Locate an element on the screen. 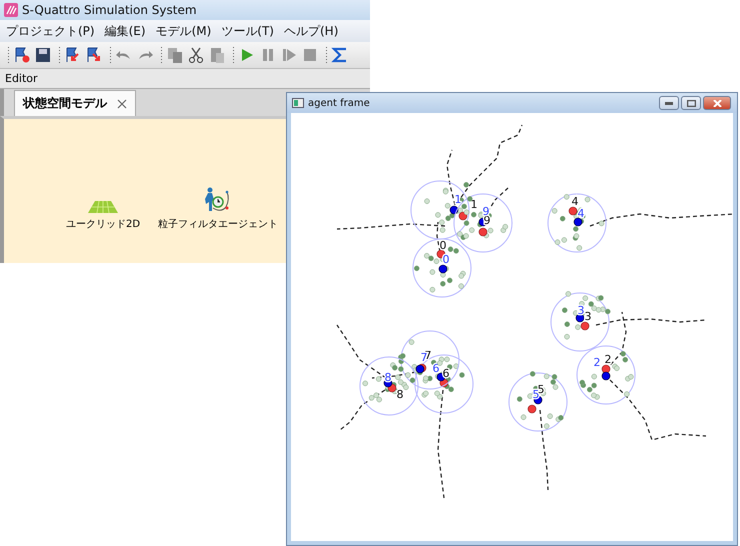 This screenshot has width=740, height=546. step-icon is located at coordinates (289, 55).